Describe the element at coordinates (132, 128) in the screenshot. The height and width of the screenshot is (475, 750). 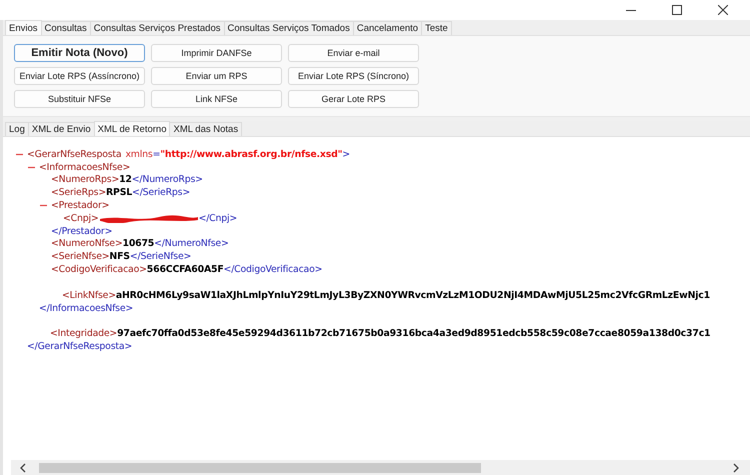
I see `tab: XML de Retorno` at that location.